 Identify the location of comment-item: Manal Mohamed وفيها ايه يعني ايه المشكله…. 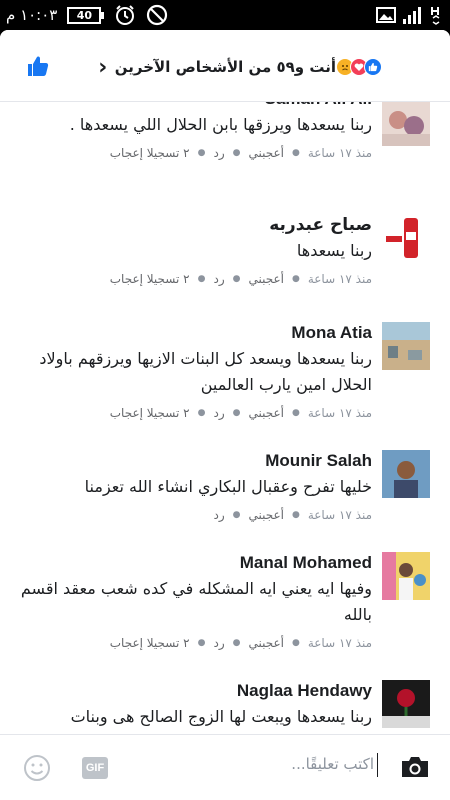
(225, 611).